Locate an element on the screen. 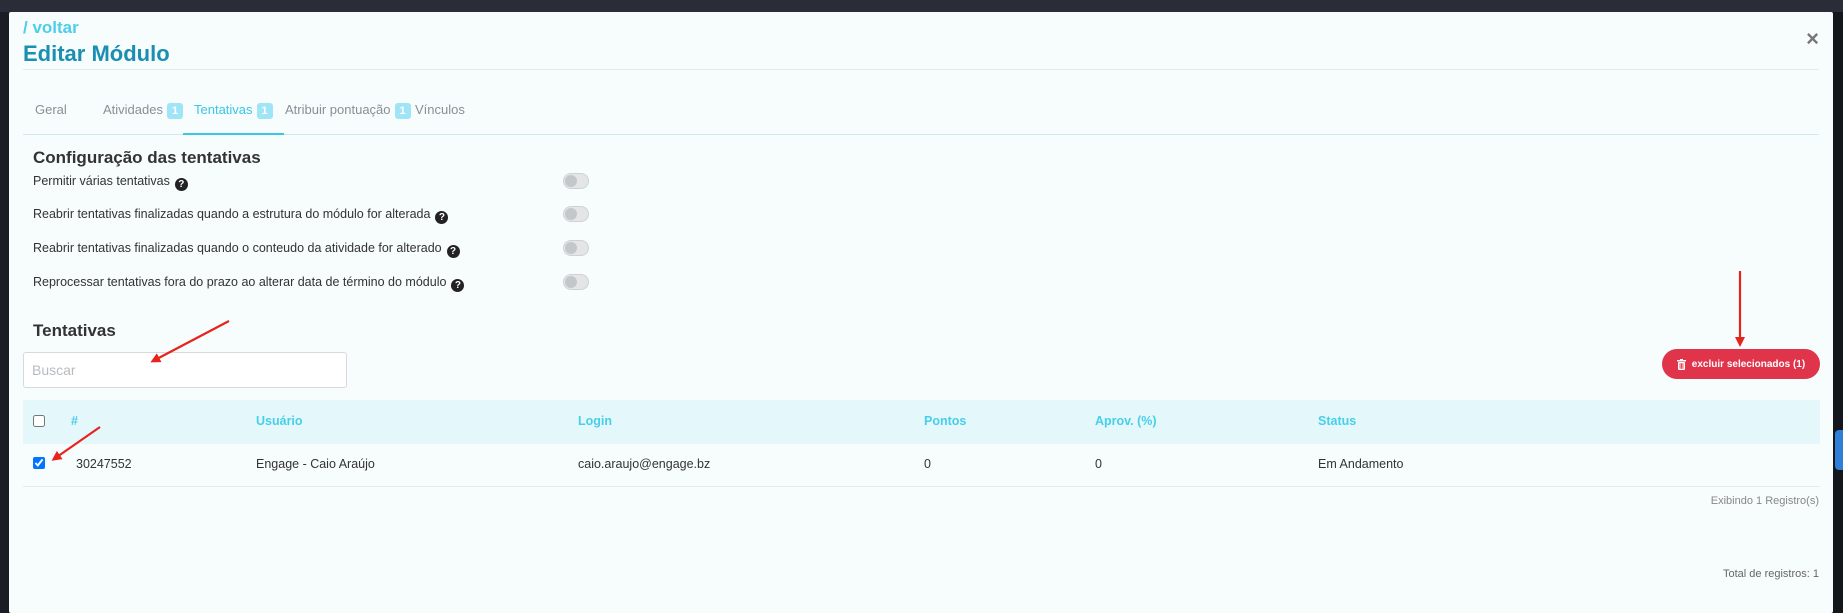 Image resolution: width=1843 pixels, height=613 pixels. row-points: 0 is located at coordinates (927, 464).